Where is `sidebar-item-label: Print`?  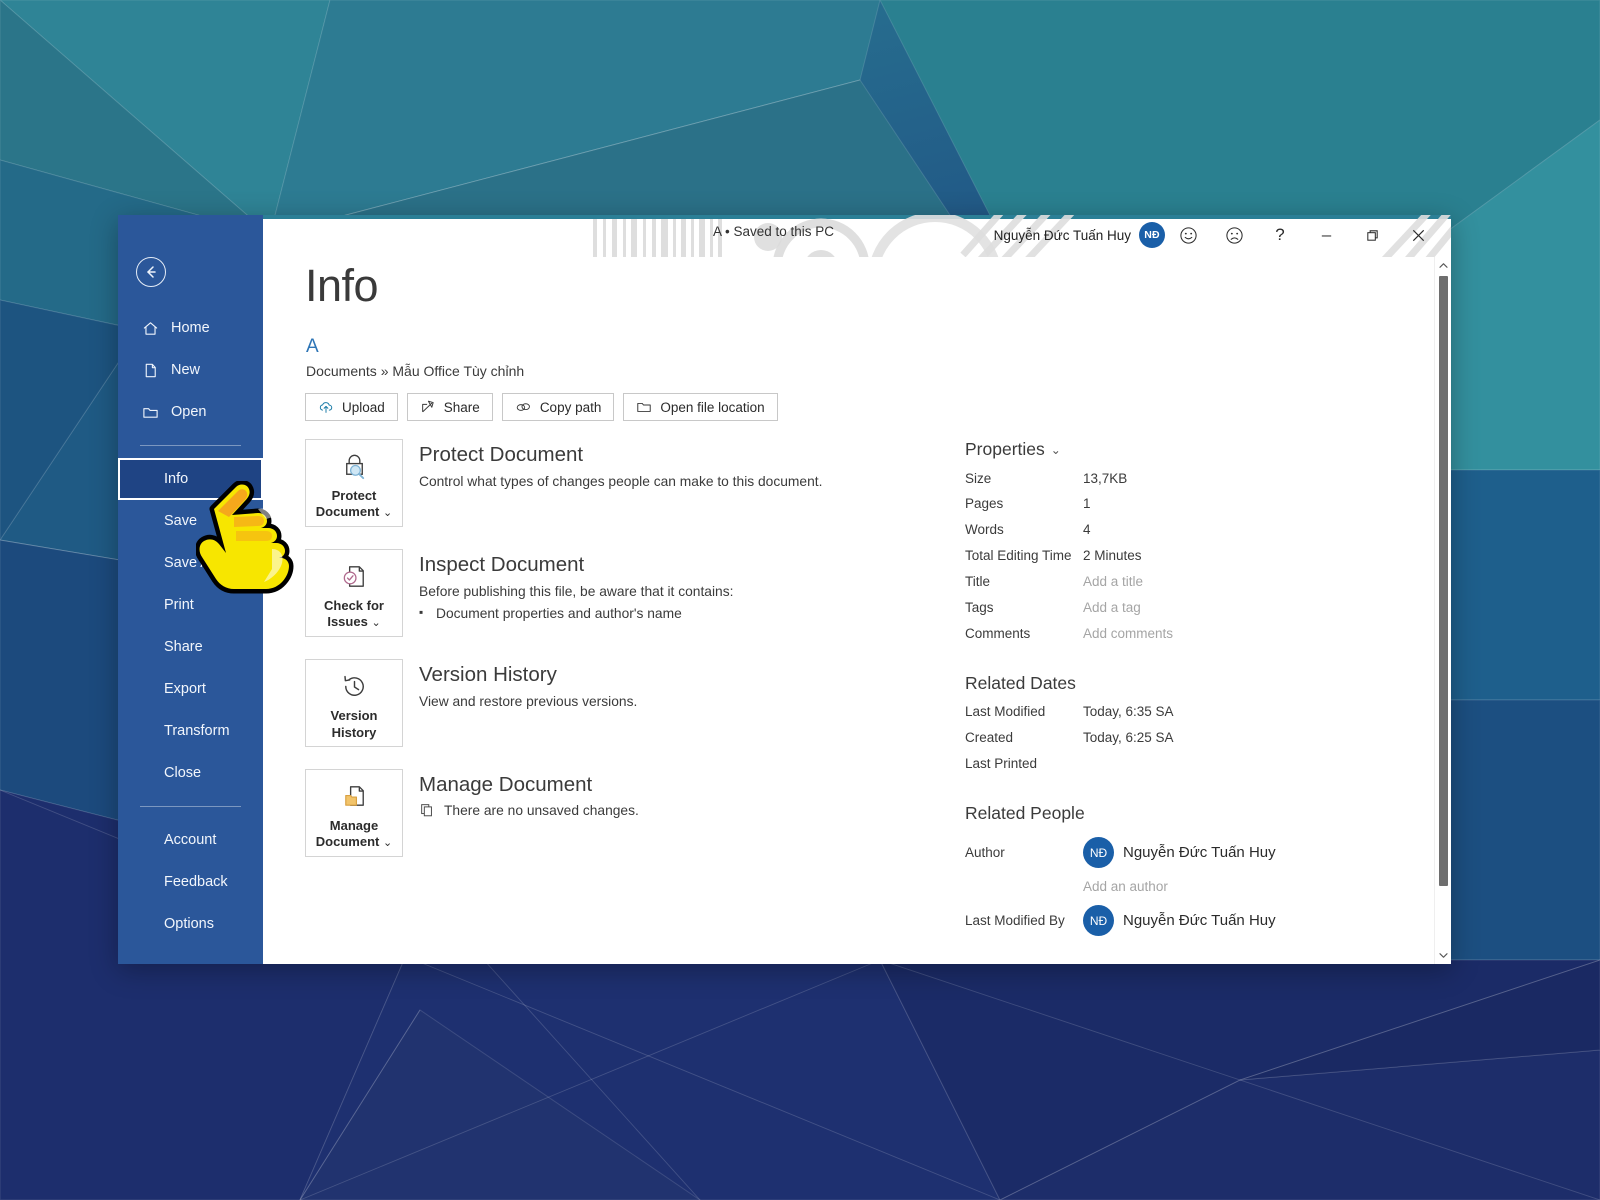 sidebar-item-label: Print is located at coordinates (179, 605).